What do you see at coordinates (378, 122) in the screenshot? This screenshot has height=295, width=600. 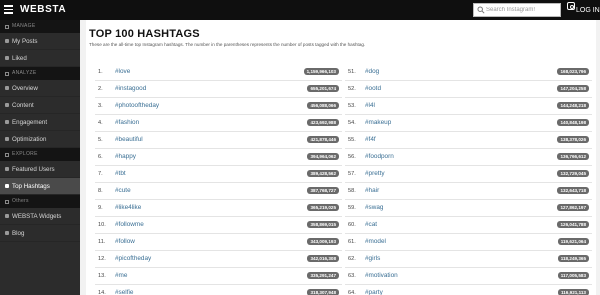 I see `hashtag-link: #makeup` at bounding box center [378, 122].